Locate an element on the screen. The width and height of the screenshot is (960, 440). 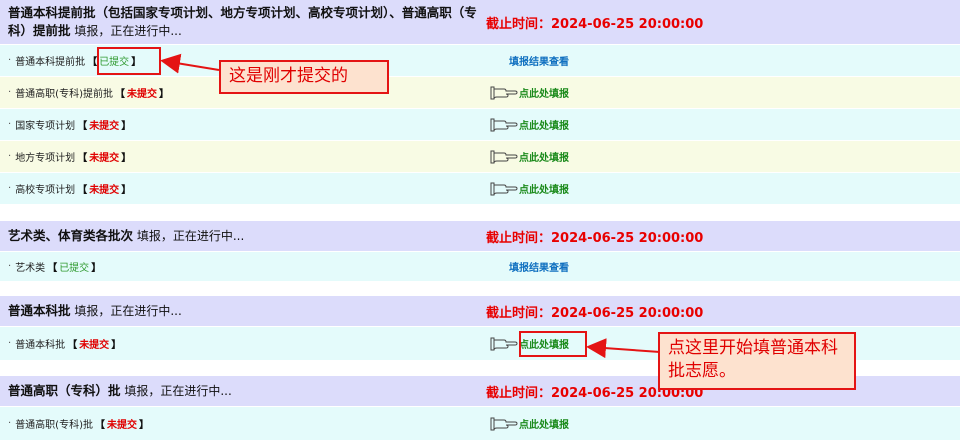
callout-start-filling: 点这里开始填普通本科批志愿。 is located at coordinates (757, 361).